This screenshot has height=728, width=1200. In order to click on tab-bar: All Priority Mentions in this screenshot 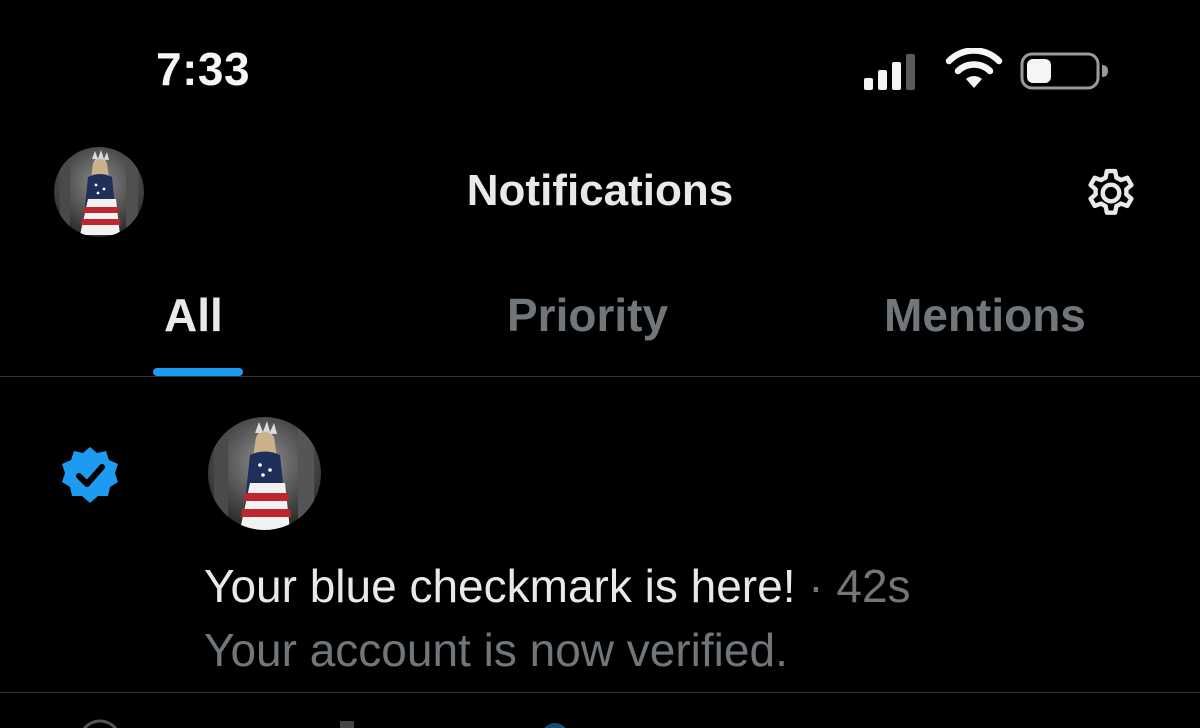, I will do `click(600, 323)`.